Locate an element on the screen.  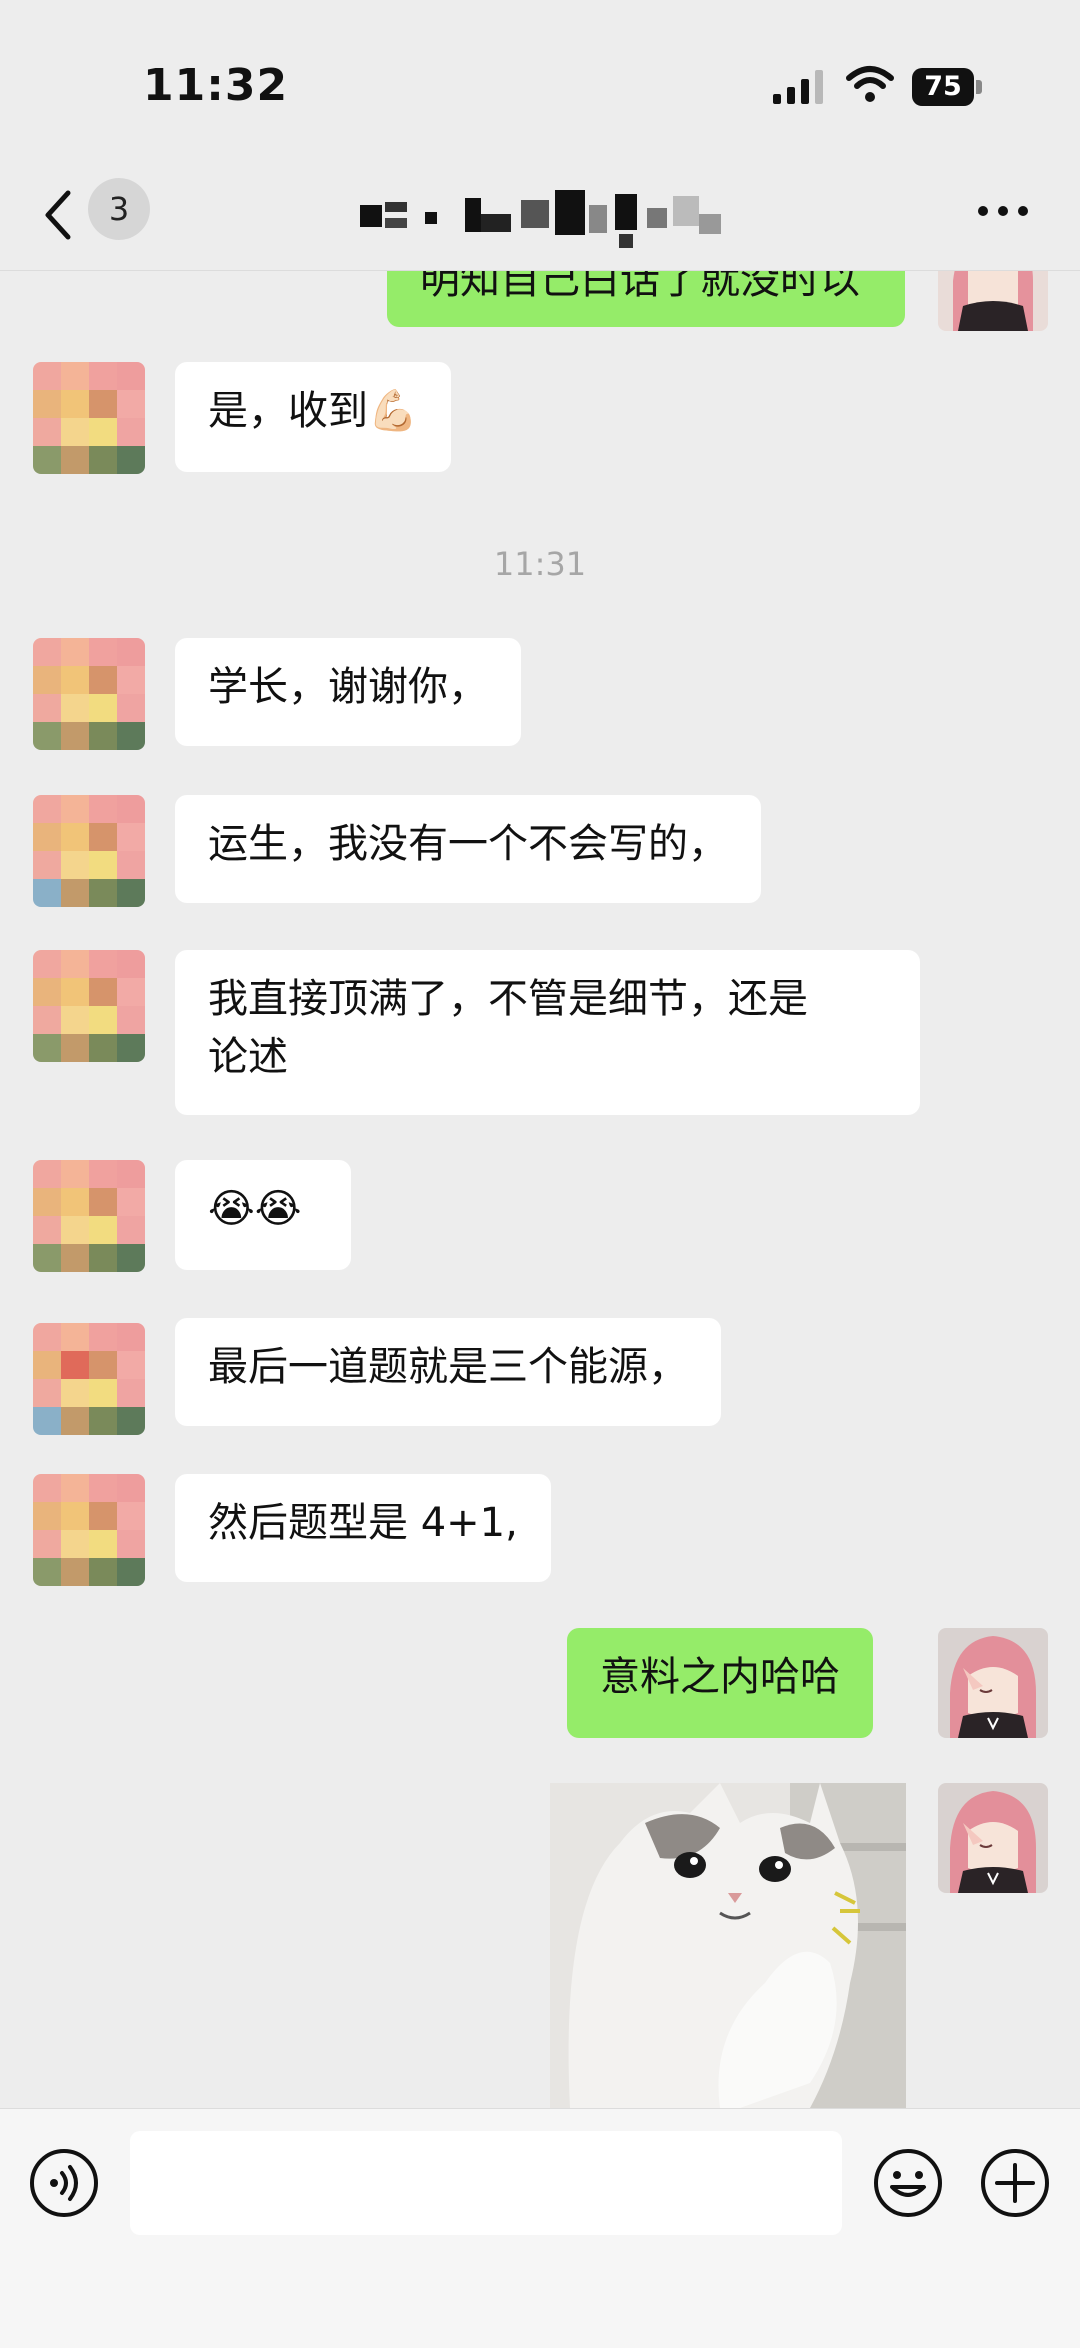
partial-message-row: 明知自己白话了就没时以 is located at coordinates (540, 301).